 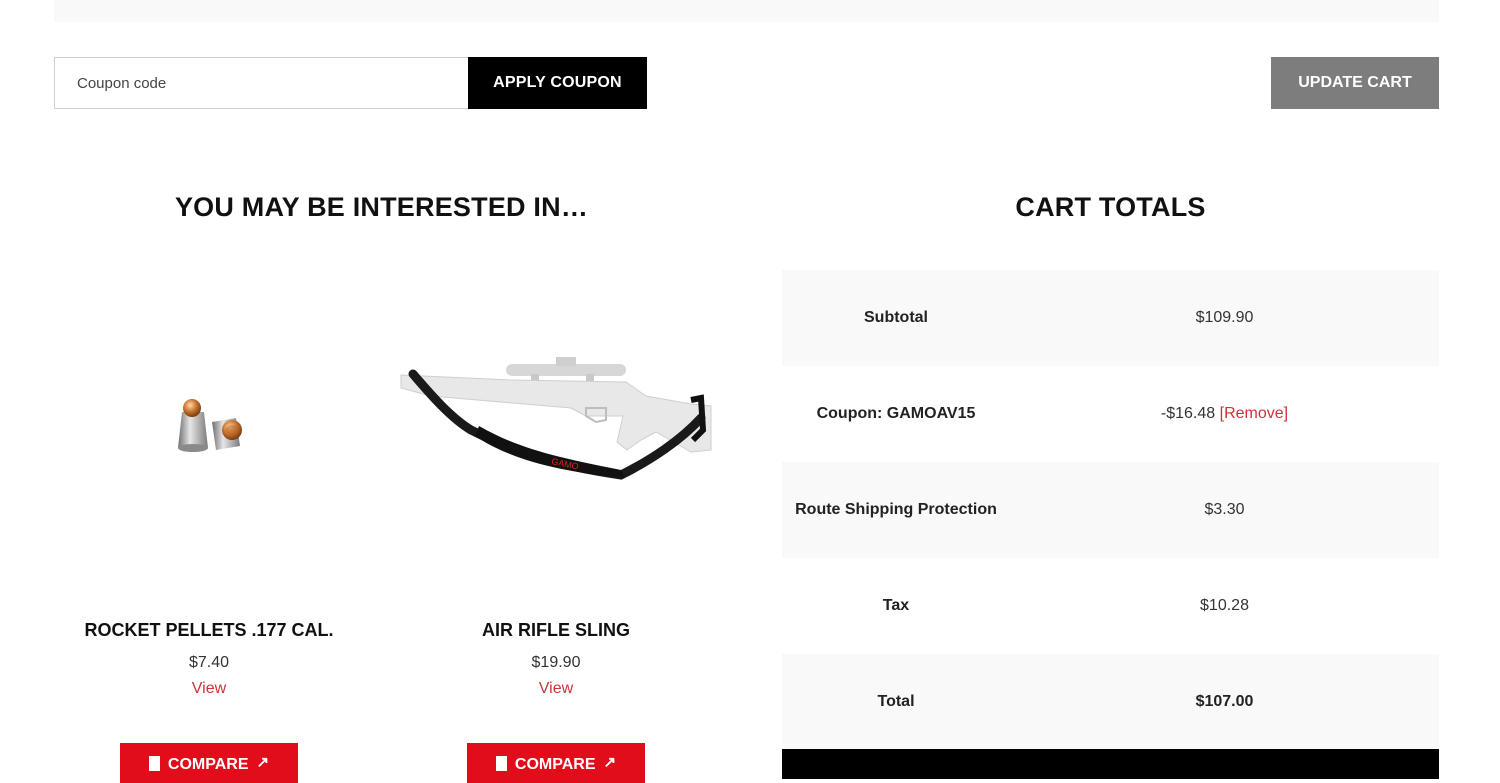 What do you see at coordinates (557, 83) in the screenshot?
I see `apply-coupon-button: APPLY COUPON` at bounding box center [557, 83].